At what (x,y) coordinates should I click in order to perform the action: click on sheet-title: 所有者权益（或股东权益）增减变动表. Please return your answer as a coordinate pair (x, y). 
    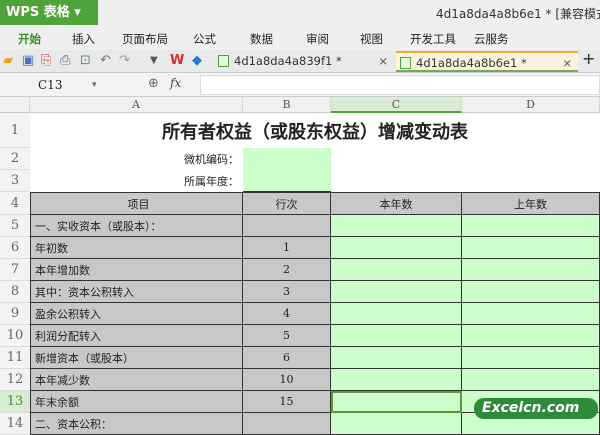
    Looking at the image, I should click on (315, 130).